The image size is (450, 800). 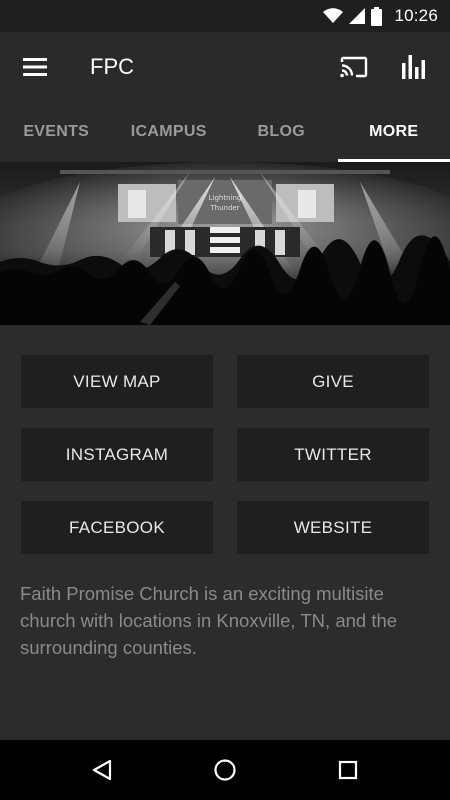 I want to click on app-bar: FPC, so click(x=225, y=67).